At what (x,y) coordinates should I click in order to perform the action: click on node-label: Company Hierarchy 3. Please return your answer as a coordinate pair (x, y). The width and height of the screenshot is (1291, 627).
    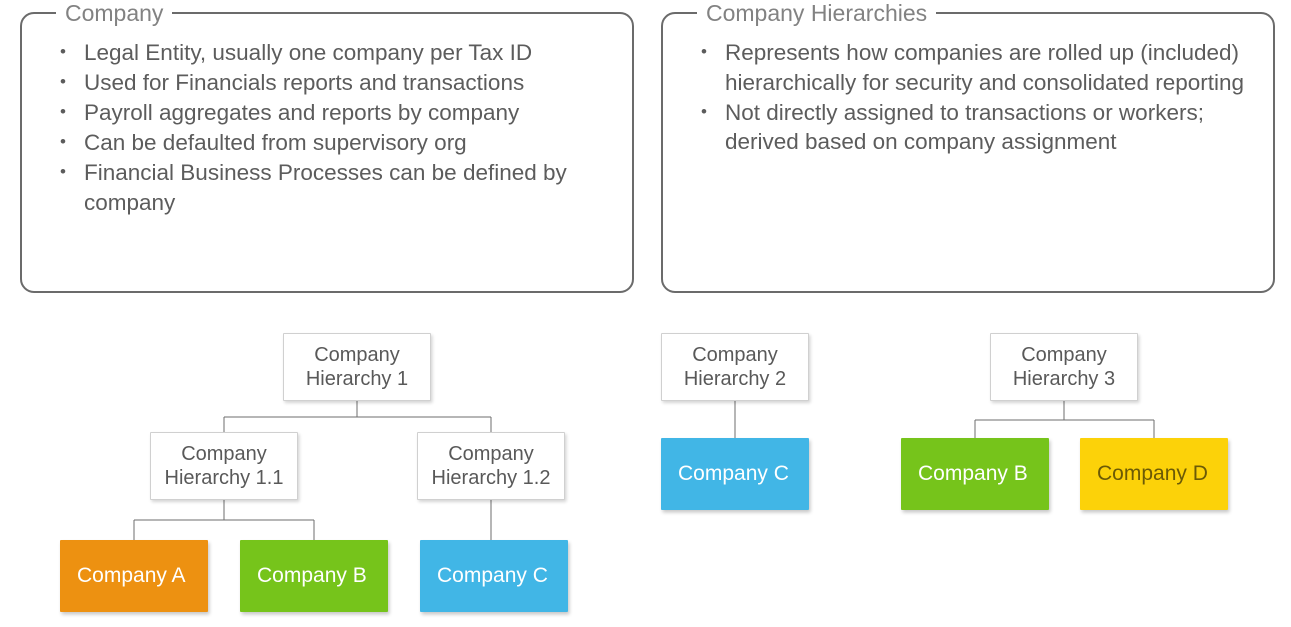
    Looking at the image, I should click on (1064, 367).